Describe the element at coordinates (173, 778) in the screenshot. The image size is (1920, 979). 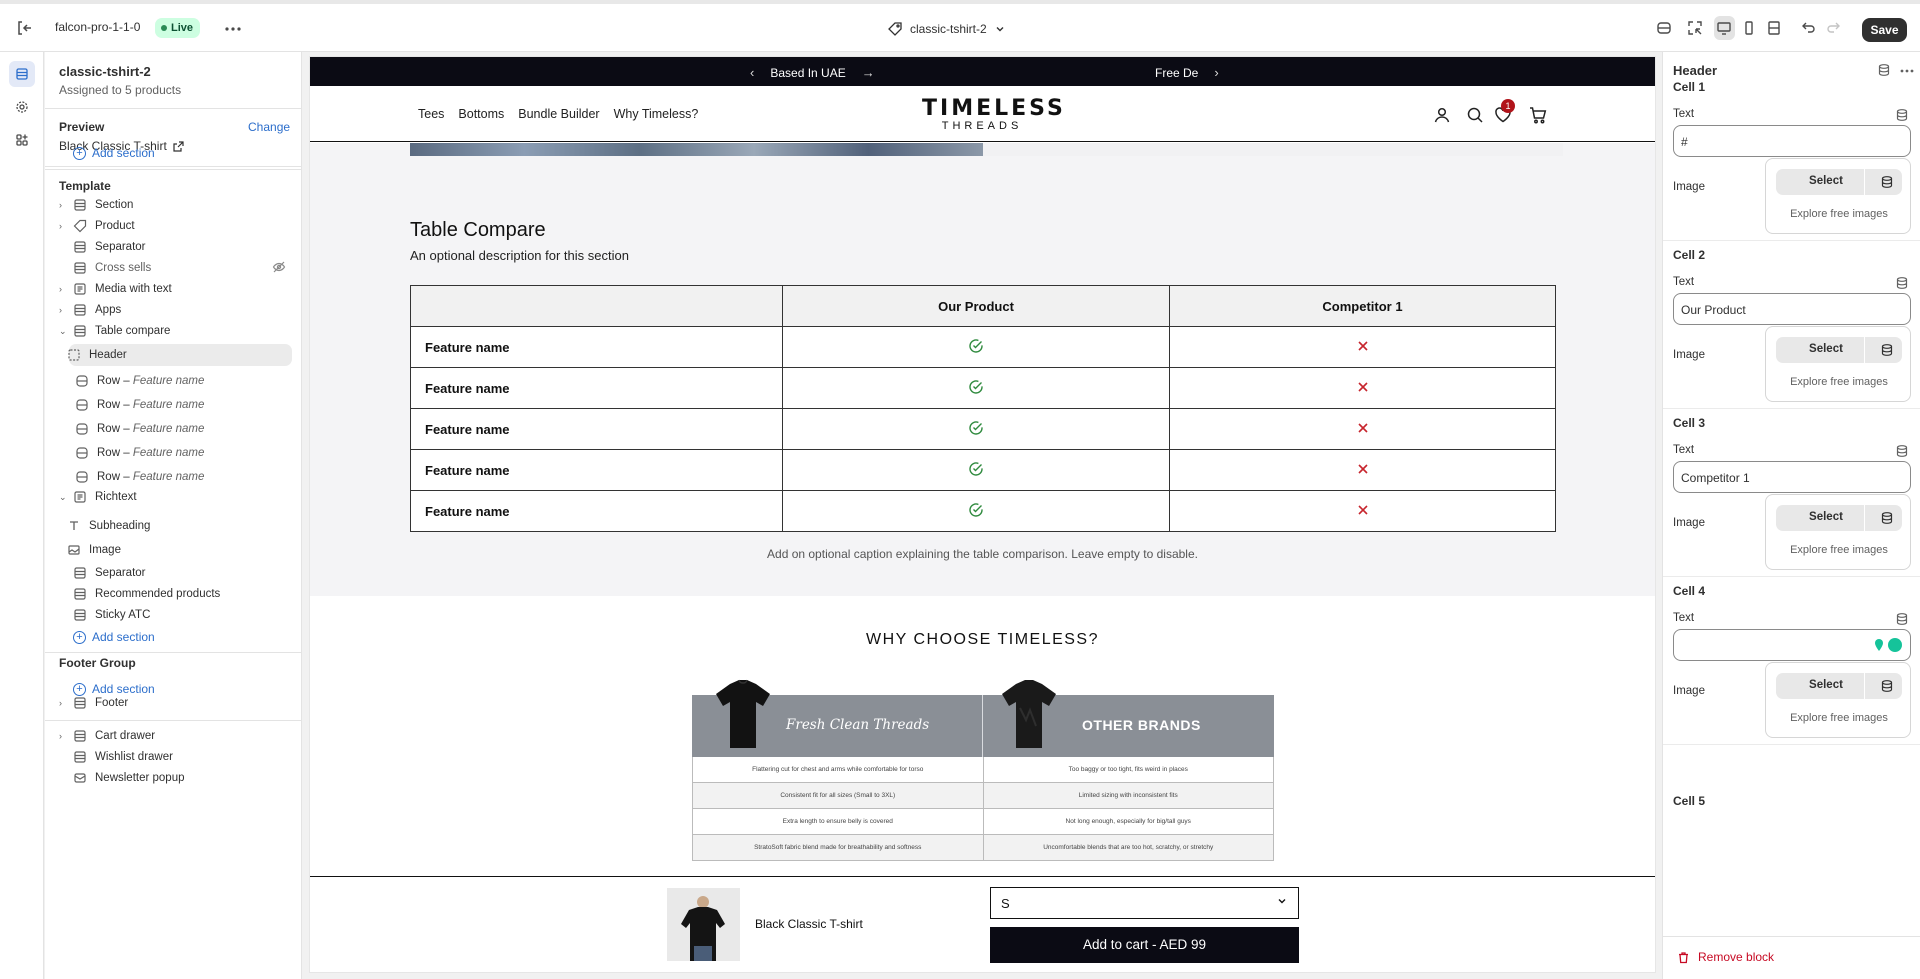
I see `tree-item-newsletter-popup: Newsletter popup` at that location.